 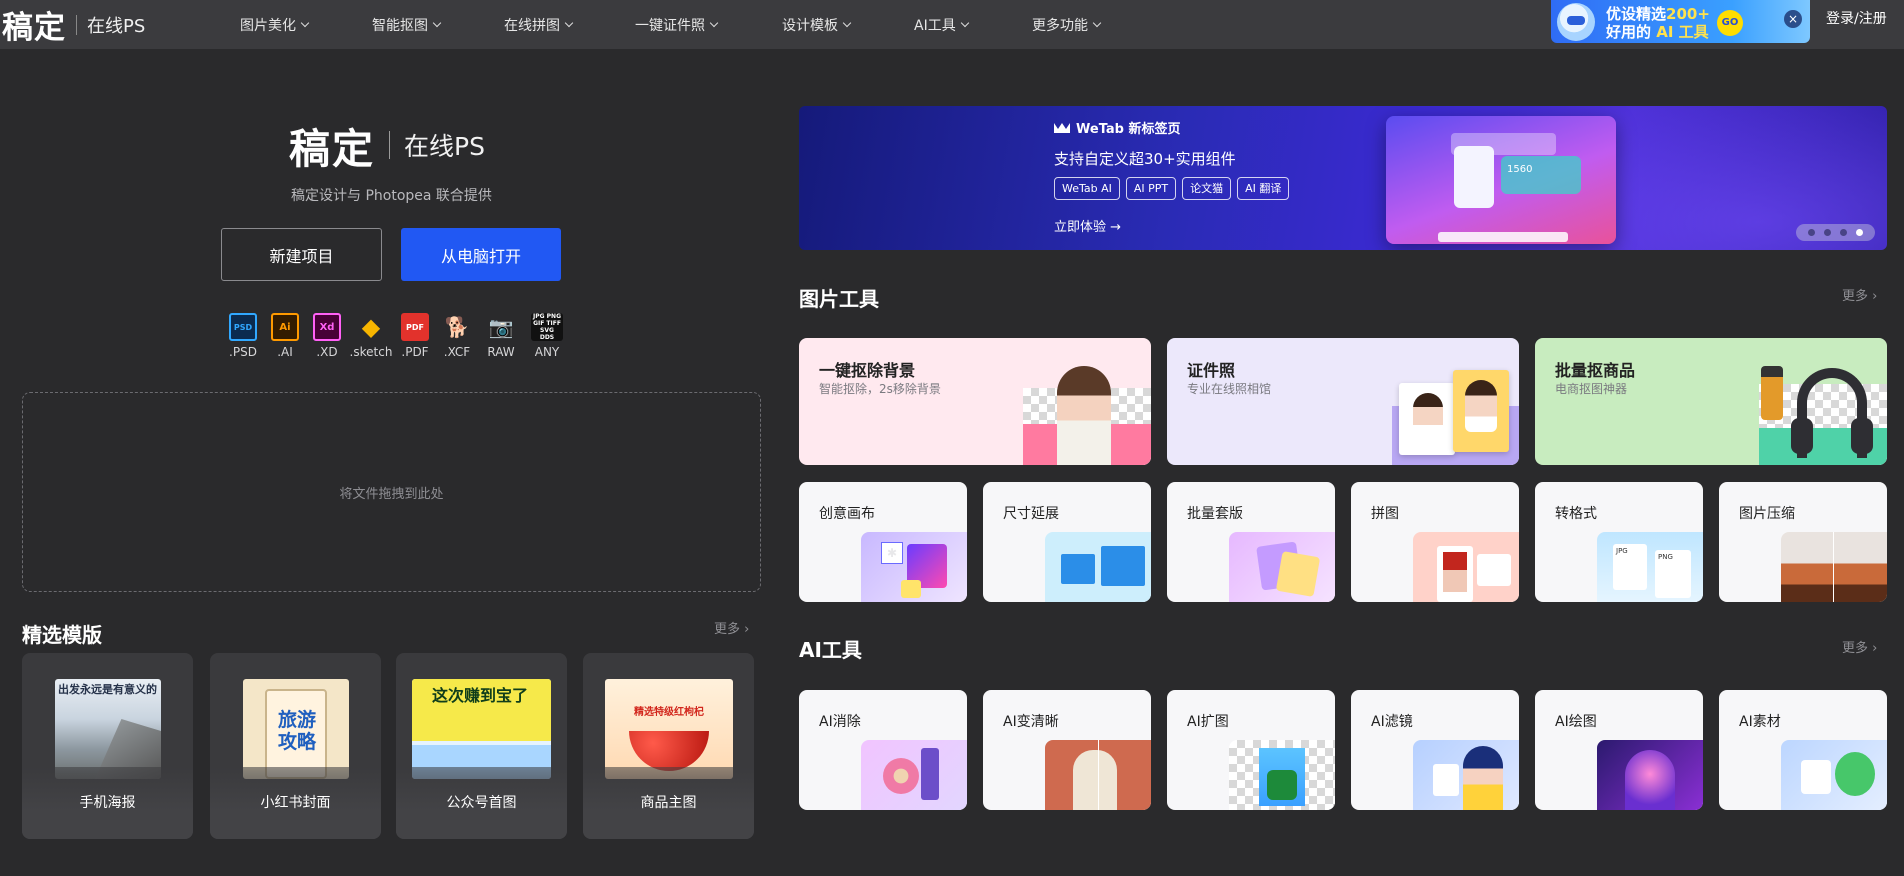 I want to click on tool-card-batch-product-cutout: 批量抠商品 电商抠图神器, so click(x=1711, y=401).